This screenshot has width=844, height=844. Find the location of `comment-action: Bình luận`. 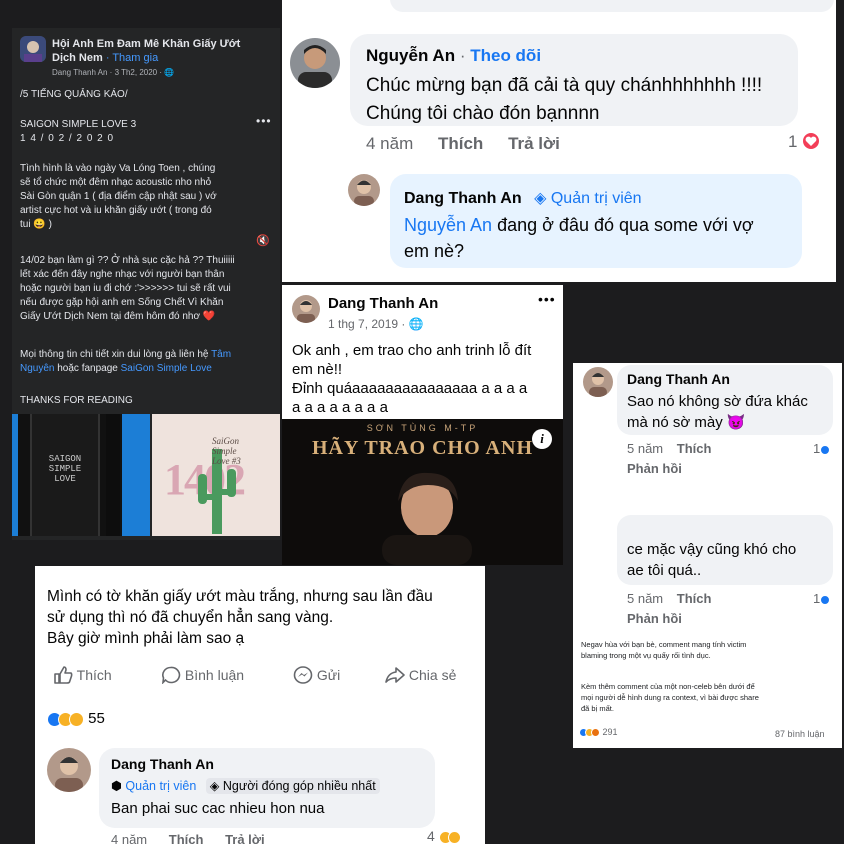

comment-action: Bình luận is located at coordinates (202, 676).